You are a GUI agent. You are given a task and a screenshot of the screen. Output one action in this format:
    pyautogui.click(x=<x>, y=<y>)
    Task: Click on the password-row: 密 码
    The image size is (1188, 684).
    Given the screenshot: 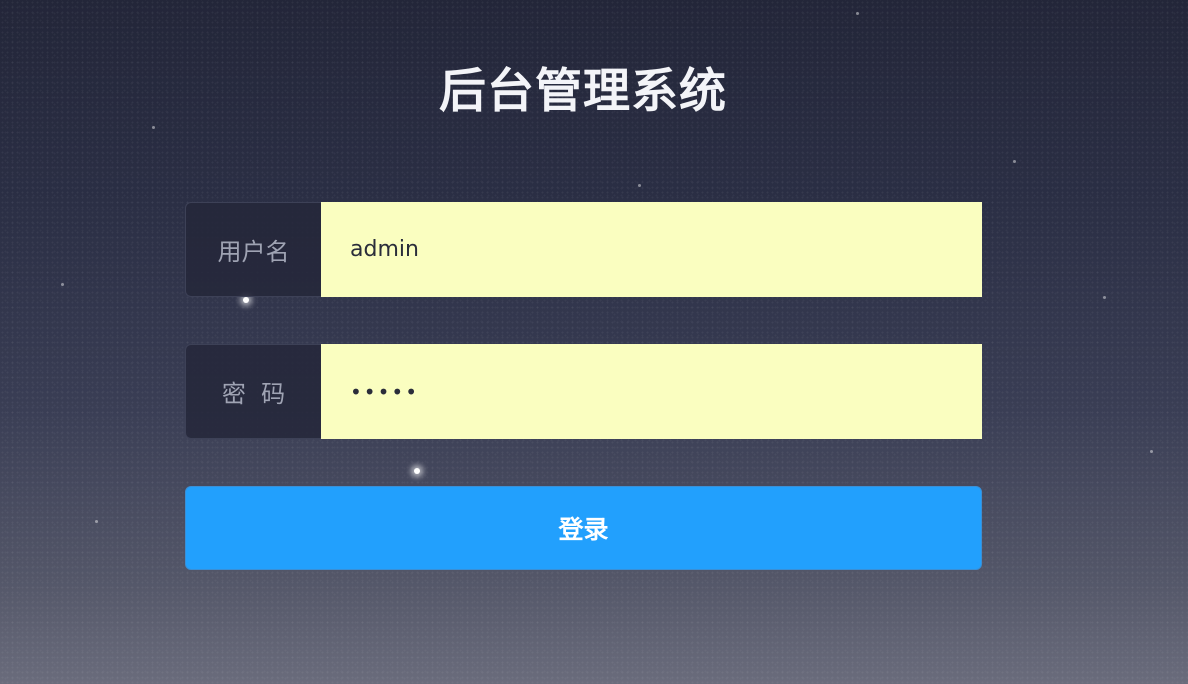 What is the action you would take?
    pyautogui.click(x=583, y=391)
    